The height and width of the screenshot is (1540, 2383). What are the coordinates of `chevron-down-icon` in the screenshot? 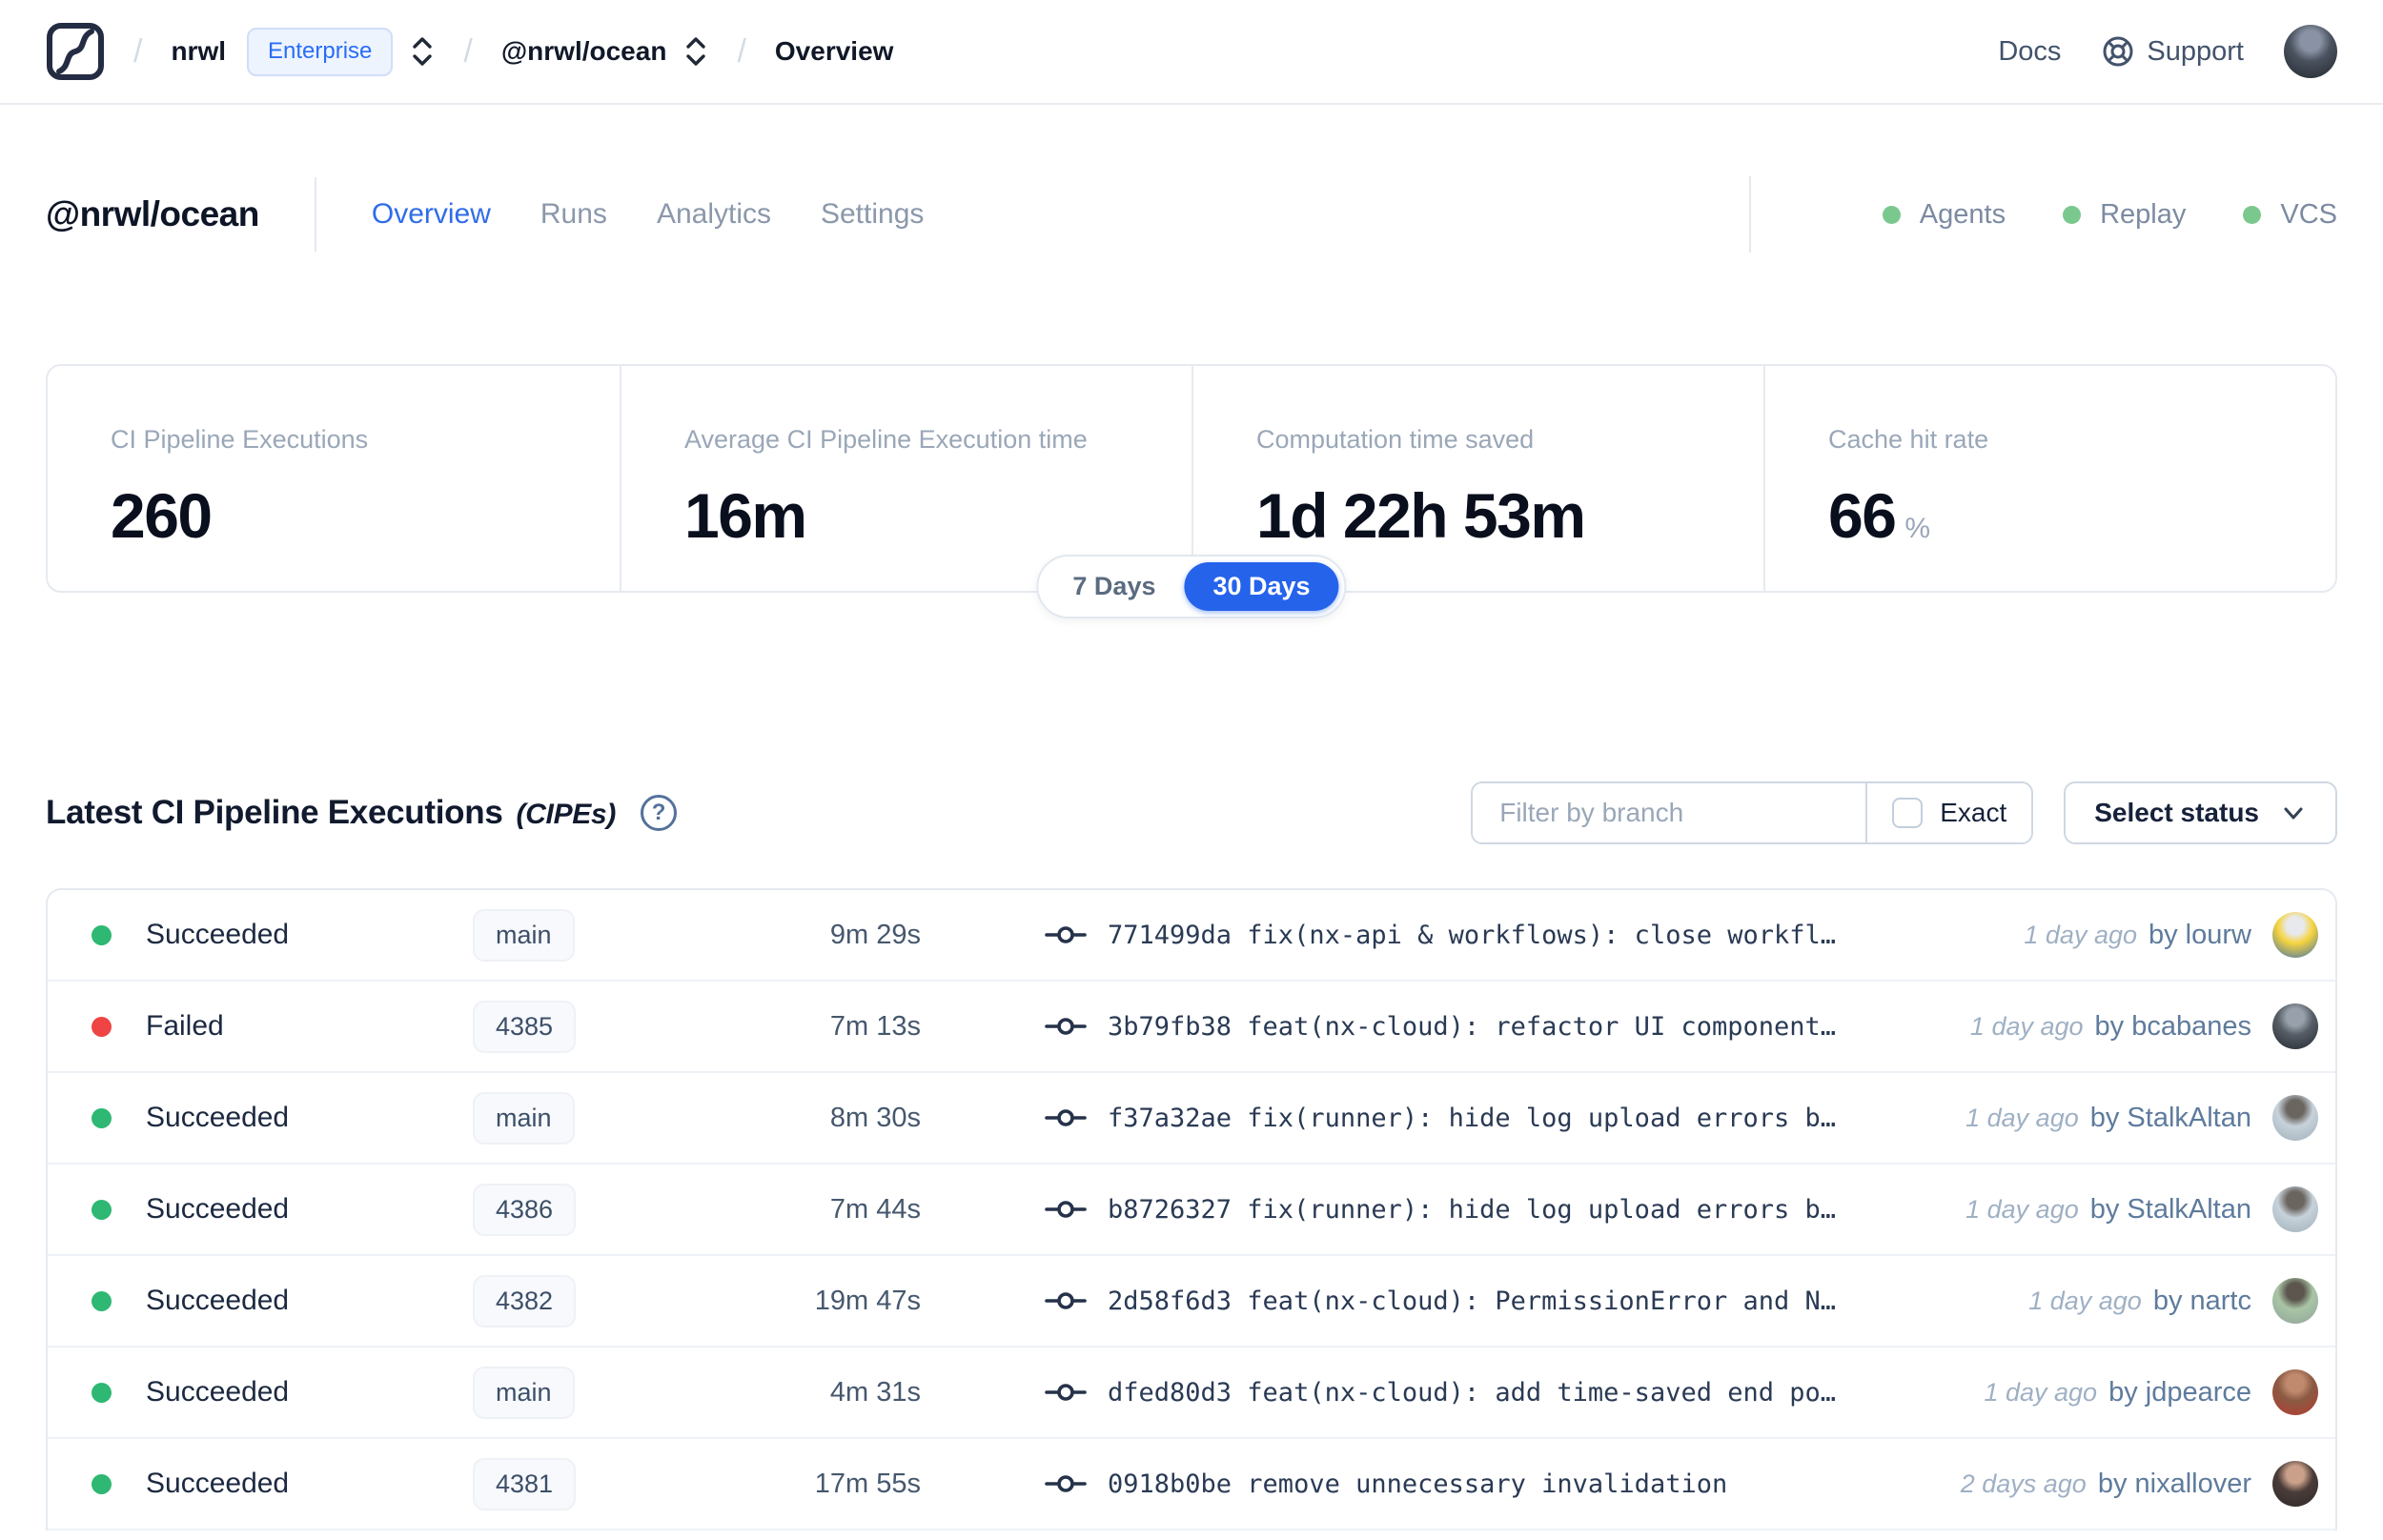 It's located at (2294, 813).